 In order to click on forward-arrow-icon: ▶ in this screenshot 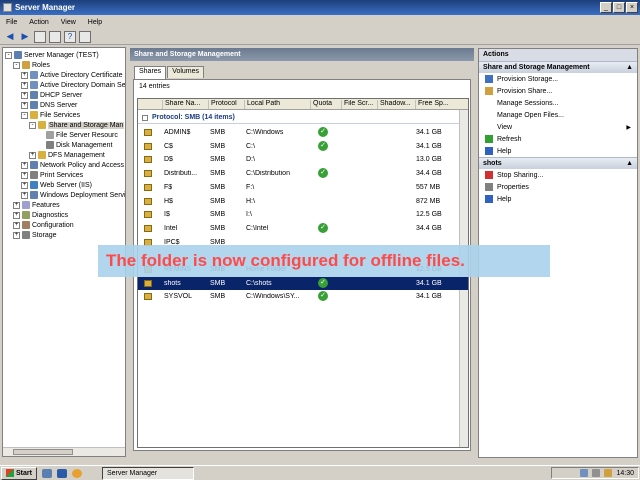, I will do `click(25, 37)`.